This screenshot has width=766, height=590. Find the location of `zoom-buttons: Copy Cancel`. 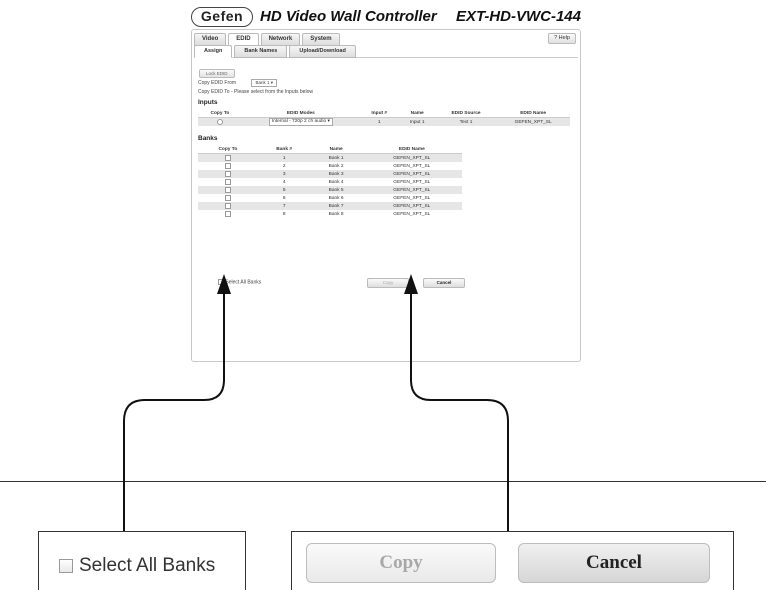

zoom-buttons: Copy Cancel is located at coordinates (512, 560).